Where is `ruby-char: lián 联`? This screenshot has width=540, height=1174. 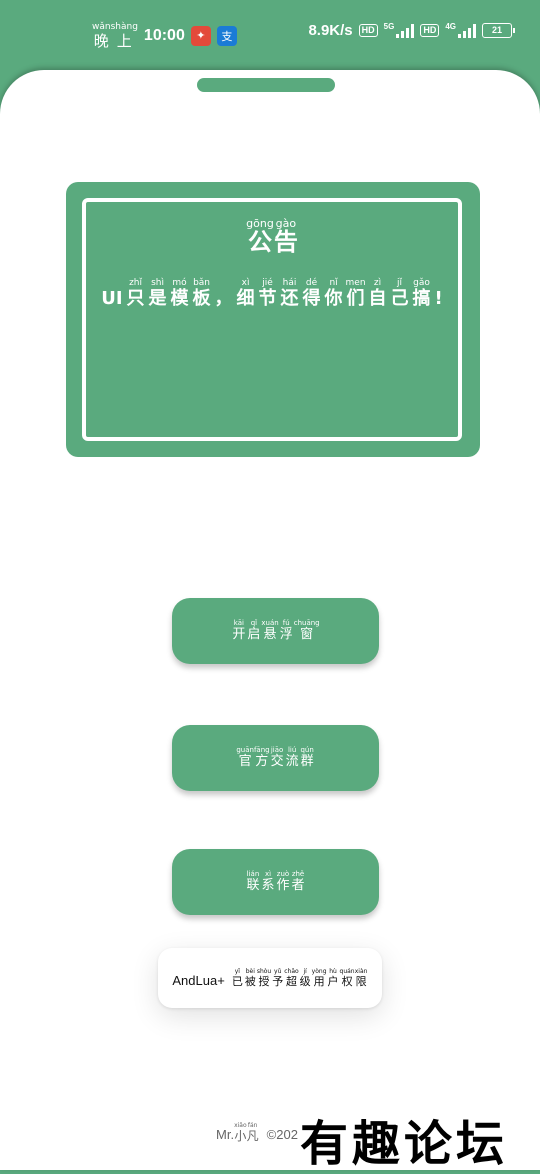
ruby-char: lián 联 is located at coordinates (252, 881).